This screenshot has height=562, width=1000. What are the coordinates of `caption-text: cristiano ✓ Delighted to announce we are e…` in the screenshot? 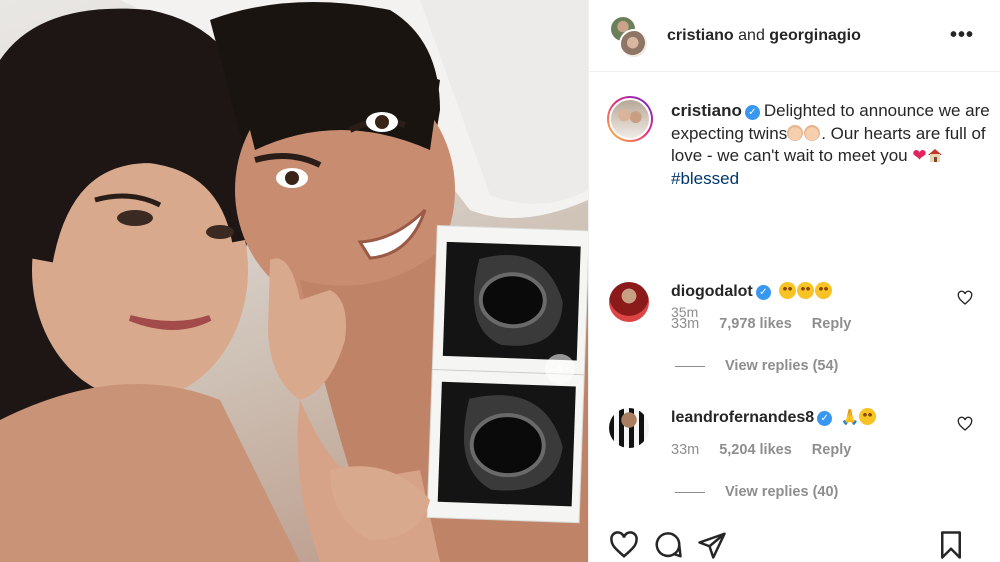 It's located at (831, 145).